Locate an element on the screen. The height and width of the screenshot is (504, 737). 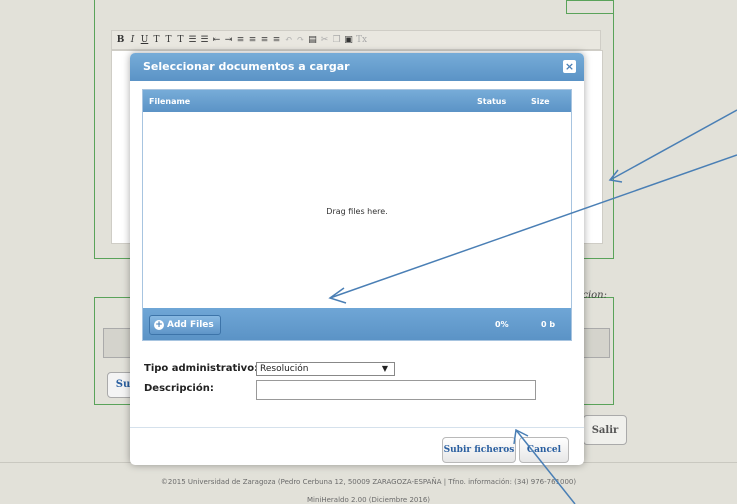
add-files-button: + Add Files is located at coordinates (185, 325).